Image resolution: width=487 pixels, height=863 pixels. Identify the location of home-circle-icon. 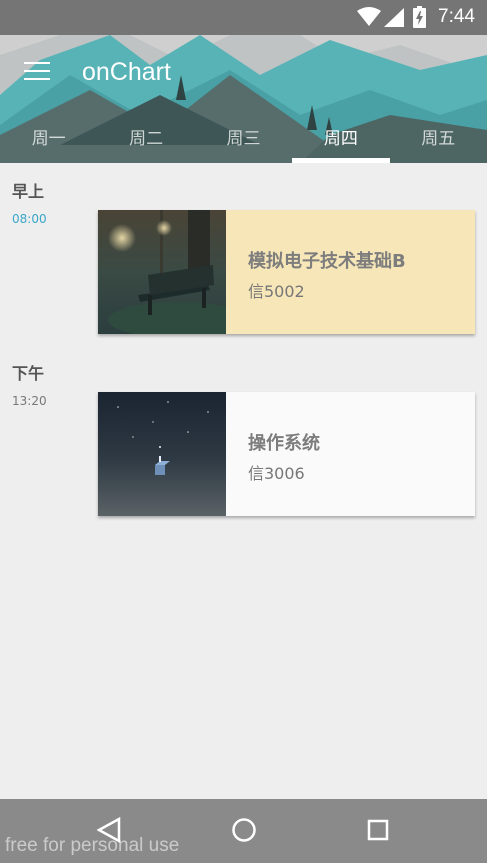
(244, 830).